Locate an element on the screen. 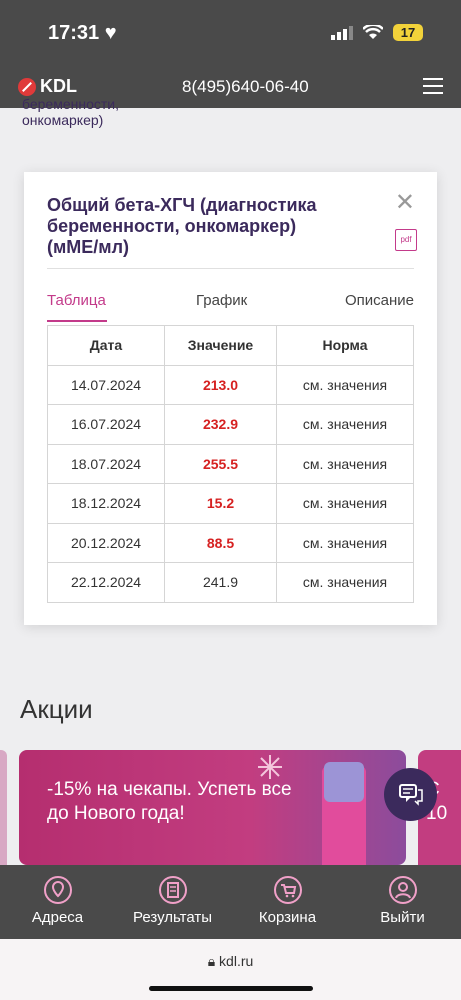 This screenshot has height=1000, width=461. cell-value: 255.5 is located at coordinates (220, 463).